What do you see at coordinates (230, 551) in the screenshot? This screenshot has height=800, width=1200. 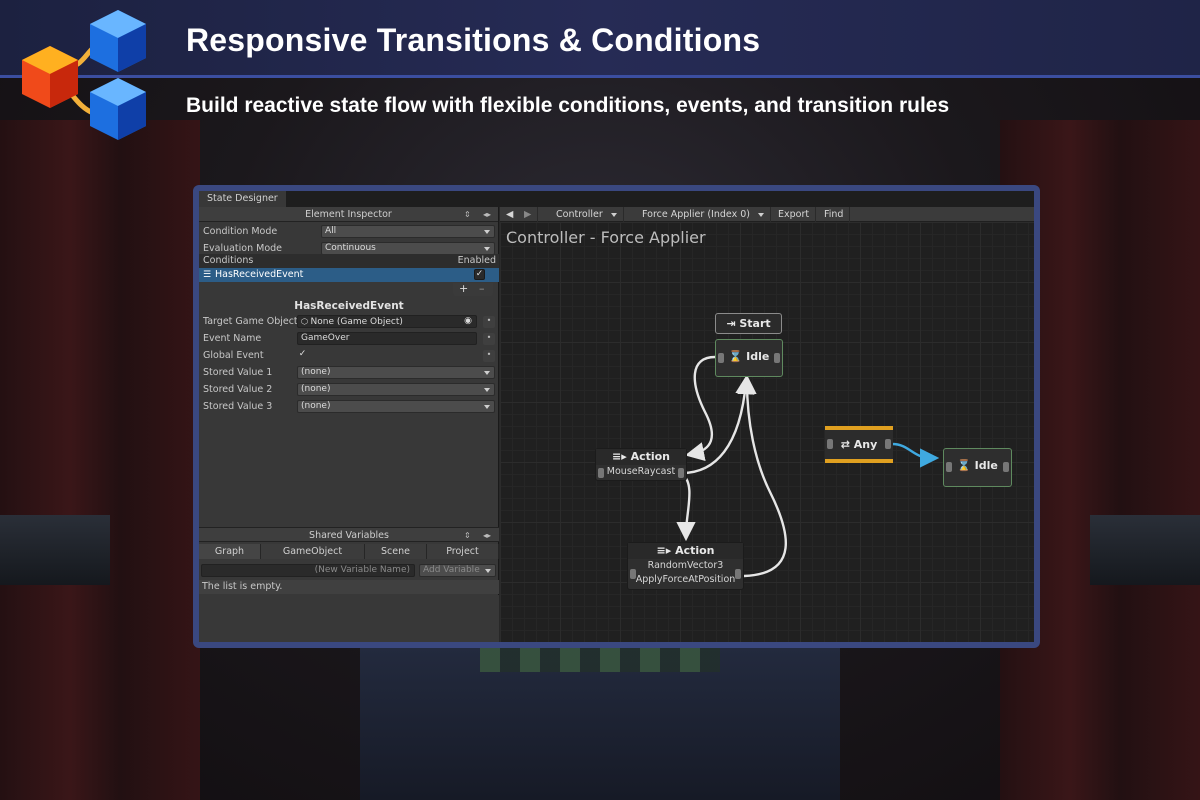 I see `tab-graph: Graph` at bounding box center [230, 551].